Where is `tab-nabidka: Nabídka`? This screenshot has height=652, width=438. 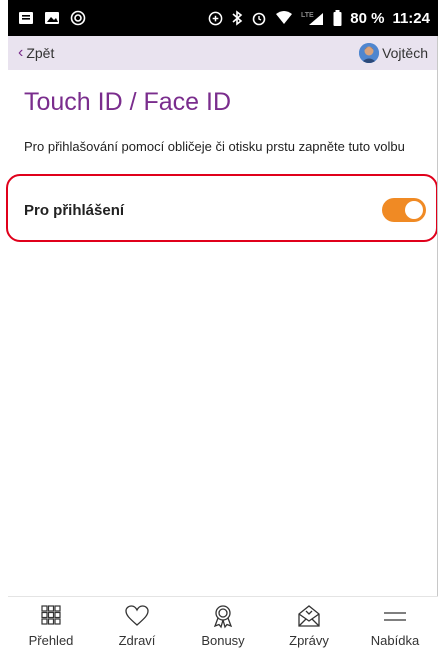 tab-nabidka: Nabídka is located at coordinates (395, 624).